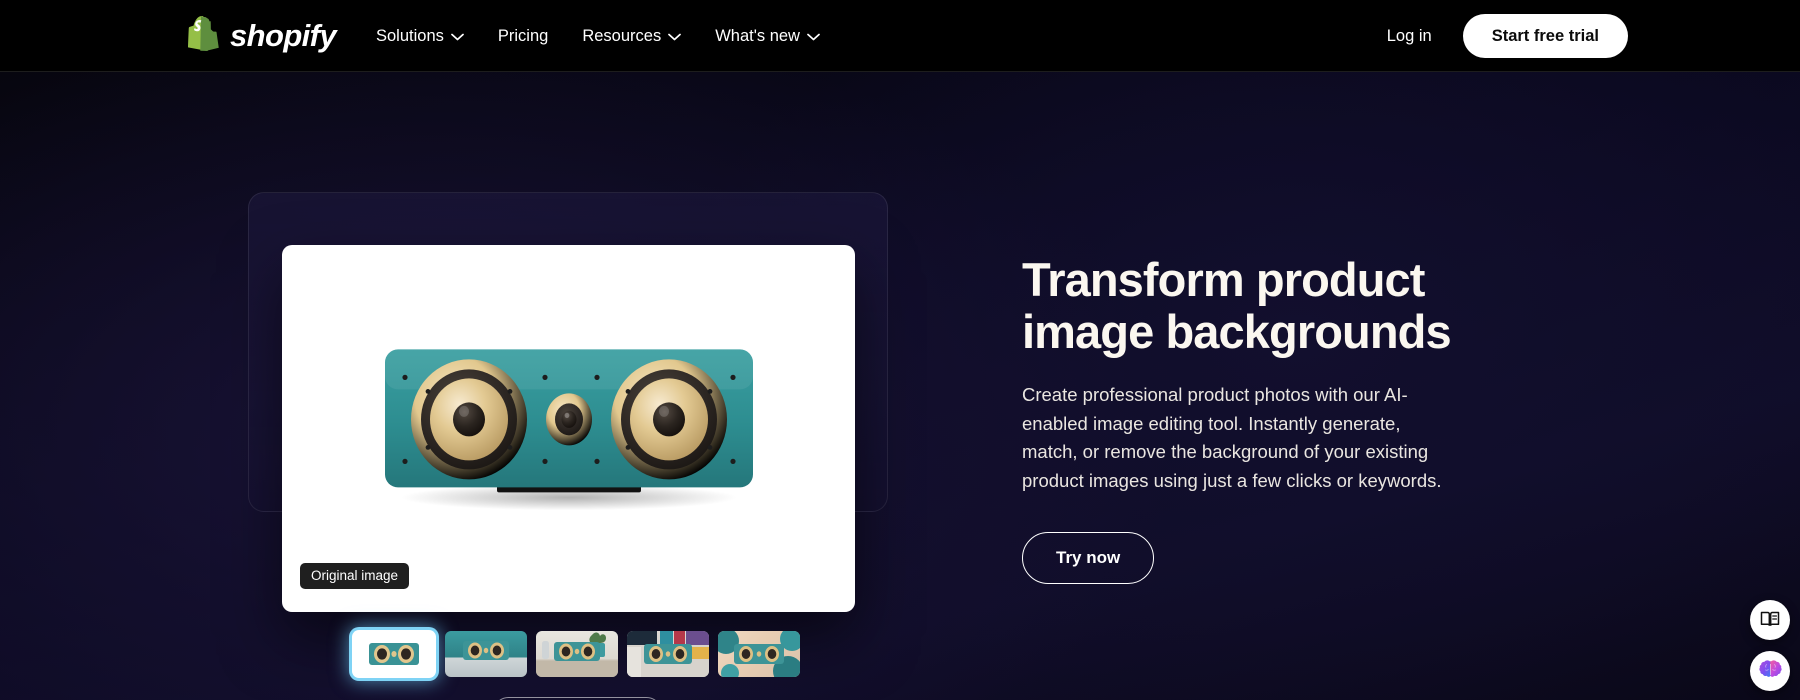 Image resolution: width=1800 pixels, height=700 pixels. I want to click on product-speaker-image, so click(569, 425).